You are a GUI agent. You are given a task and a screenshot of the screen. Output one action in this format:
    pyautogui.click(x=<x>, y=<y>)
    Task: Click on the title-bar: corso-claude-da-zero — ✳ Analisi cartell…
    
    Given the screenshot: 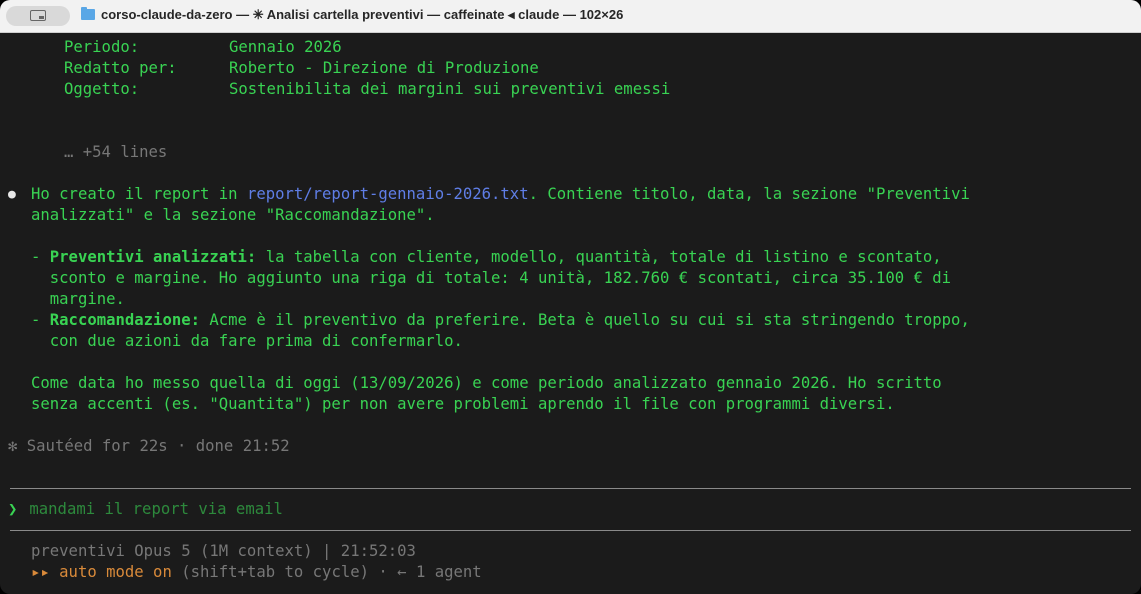 What is the action you would take?
    pyautogui.click(x=570, y=16)
    